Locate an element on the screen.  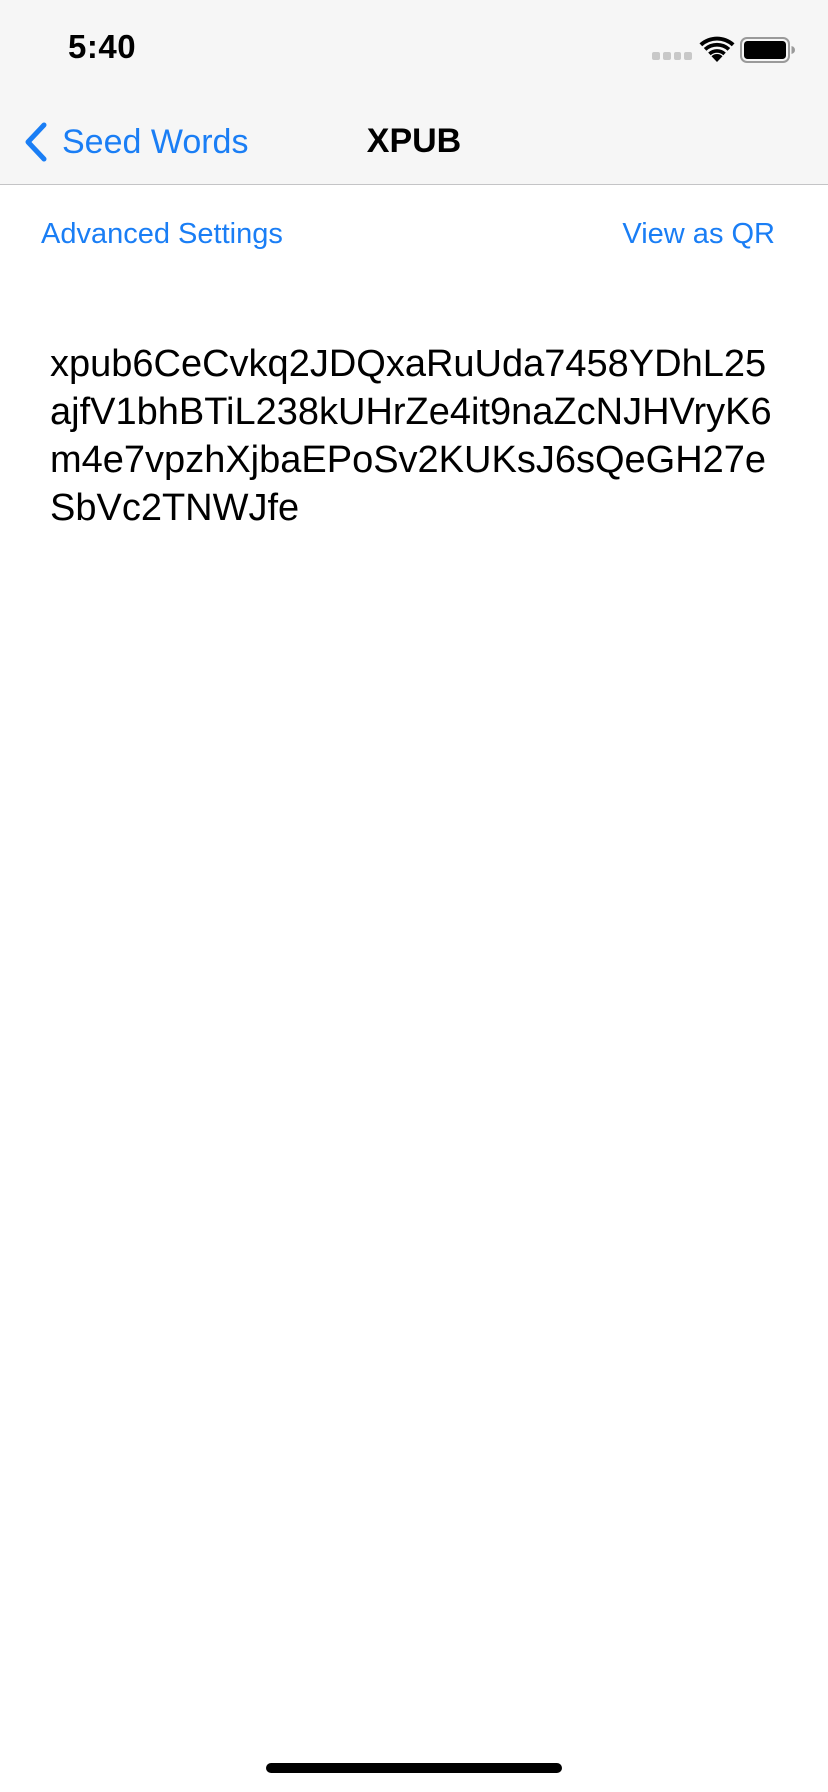
navigation-bar: Seed Words XPUB is located at coordinates (414, 142).